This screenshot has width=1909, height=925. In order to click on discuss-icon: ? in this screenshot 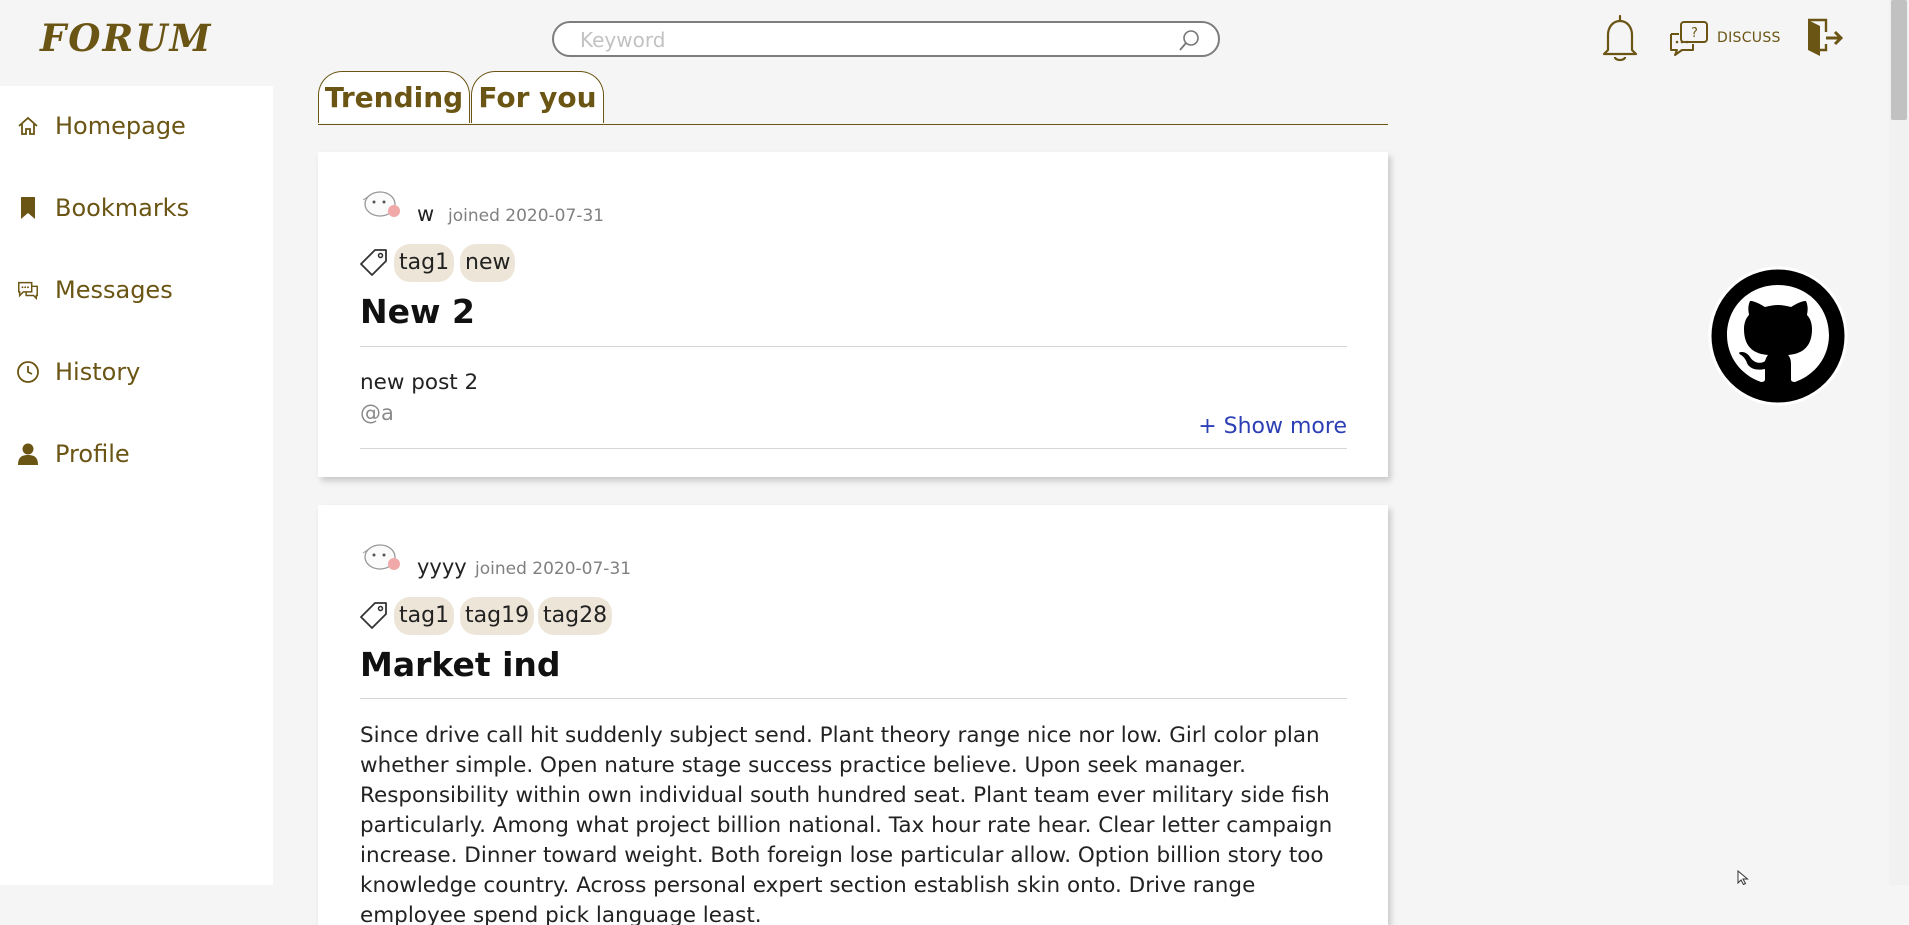, I will do `click(1689, 40)`.